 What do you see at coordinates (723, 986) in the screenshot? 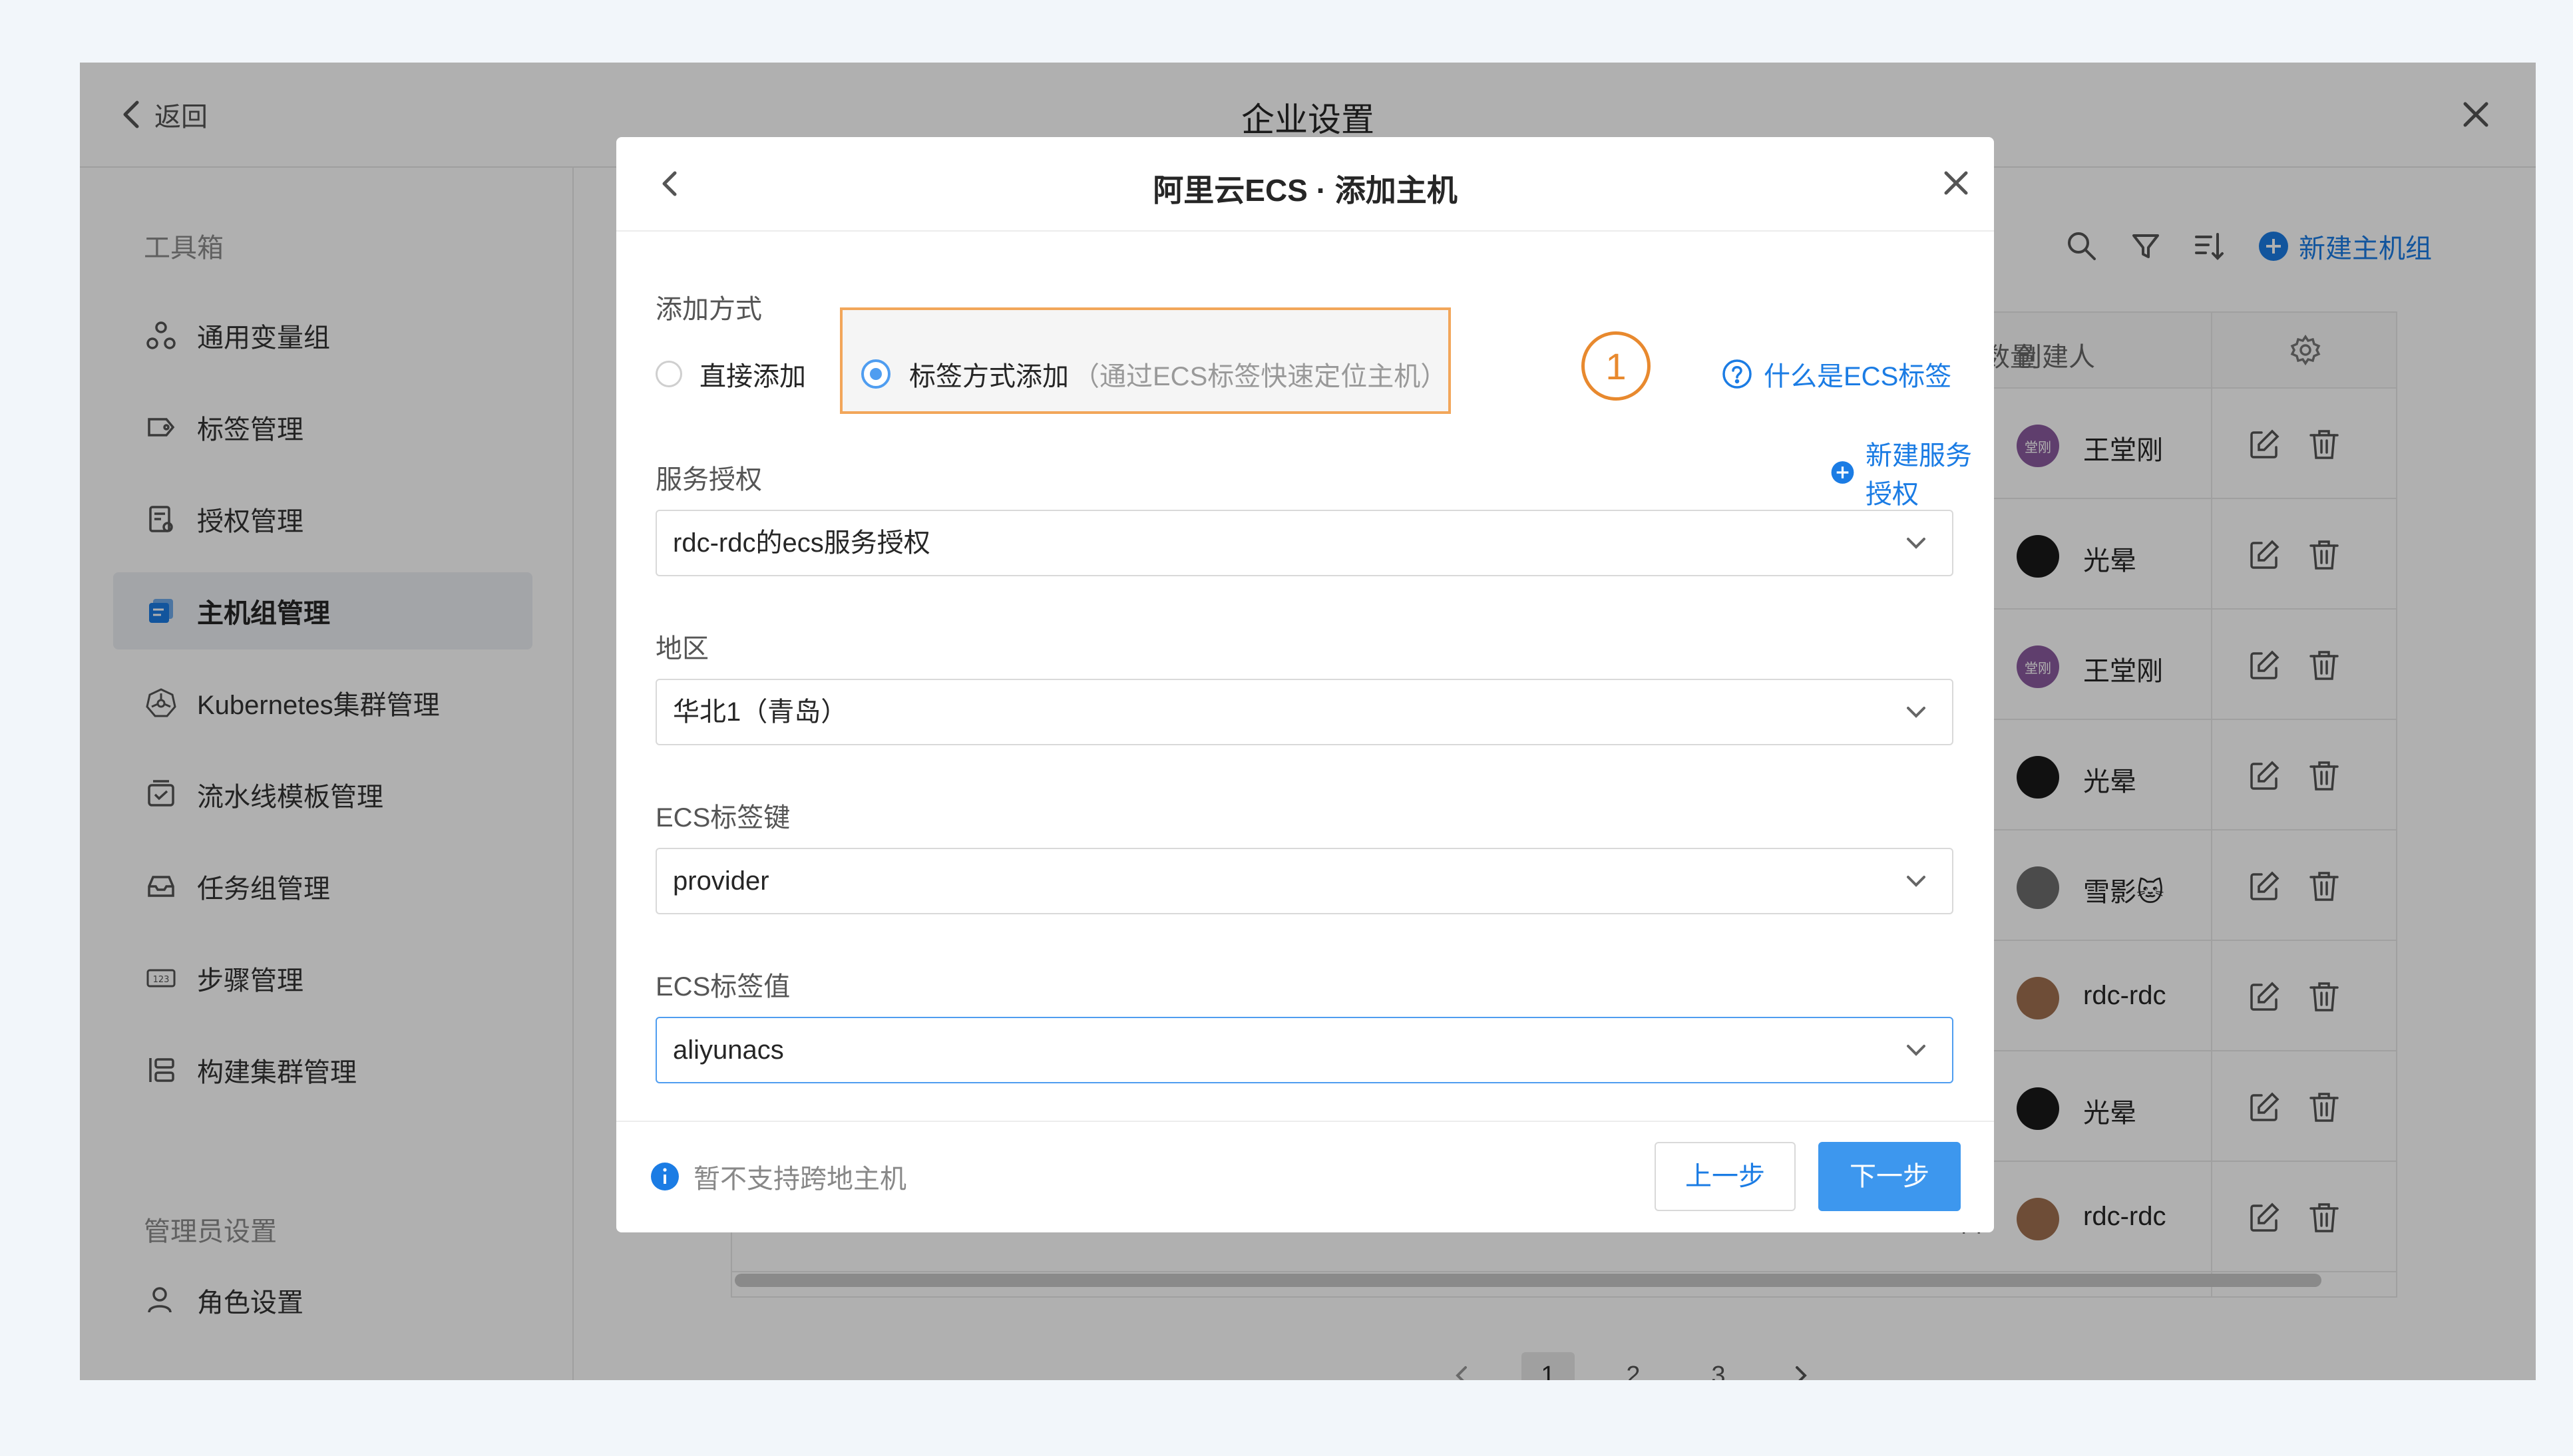
I see `tag-value-label: ECS标签值` at bounding box center [723, 986].